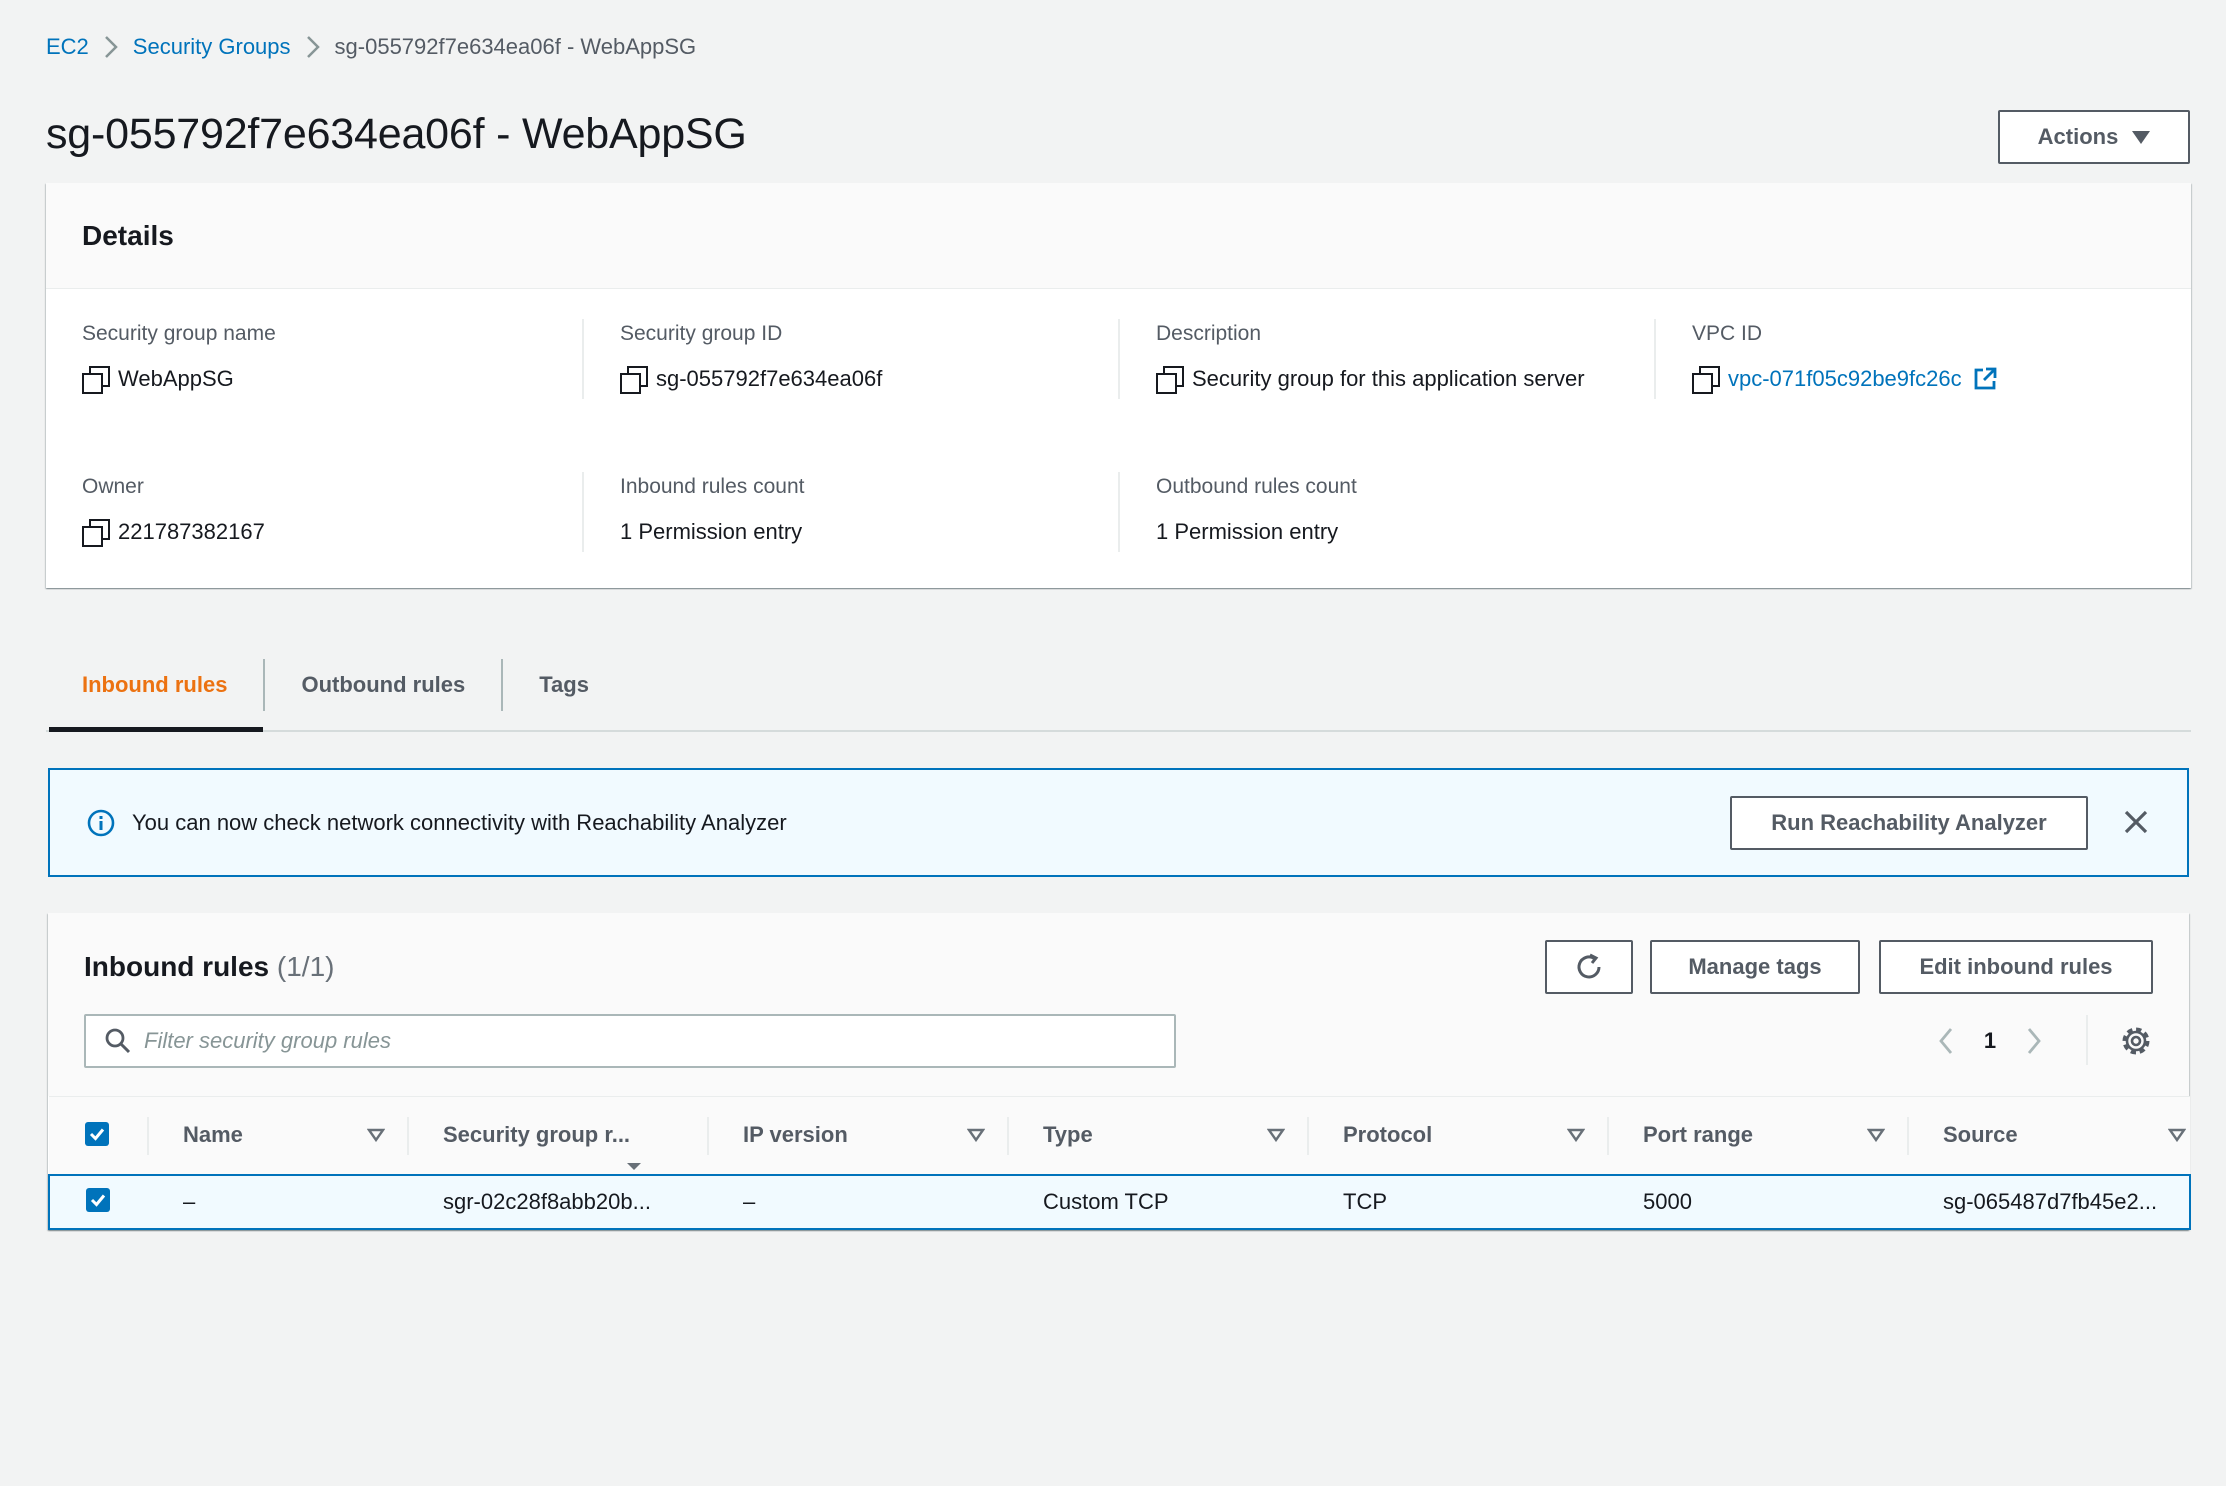 This screenshot has height=1486, width=2226. Describe the element at coordinates (1118, 686) in the screenshot. I see `tab-bar: Inbound rules Outbound rules Tags` at that location.